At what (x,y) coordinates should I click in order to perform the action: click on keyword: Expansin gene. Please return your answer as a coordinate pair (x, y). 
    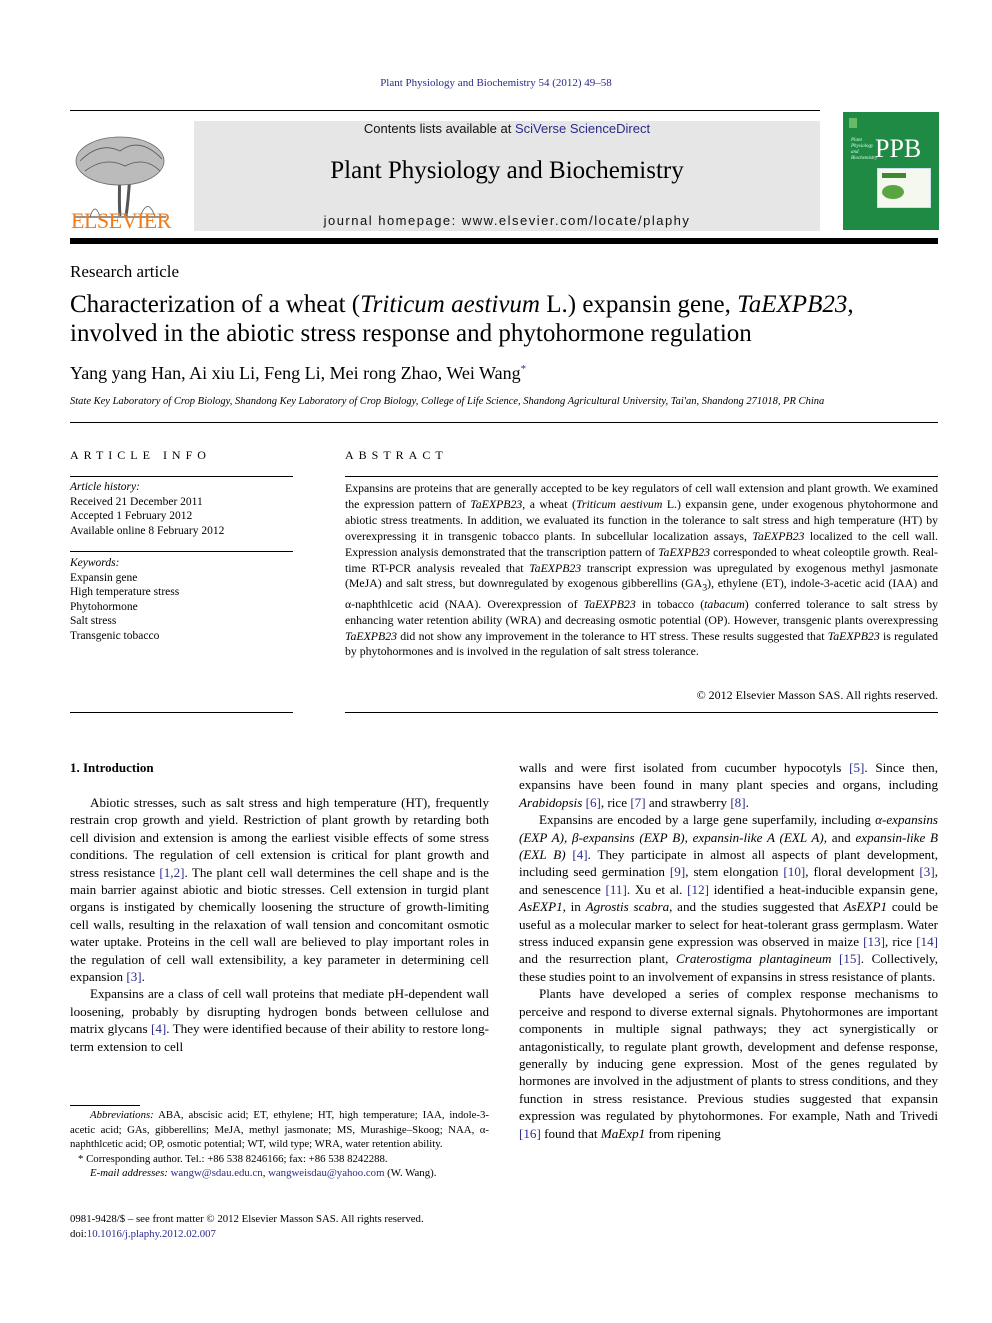
    Looking at the image, I should click on (104, 577).